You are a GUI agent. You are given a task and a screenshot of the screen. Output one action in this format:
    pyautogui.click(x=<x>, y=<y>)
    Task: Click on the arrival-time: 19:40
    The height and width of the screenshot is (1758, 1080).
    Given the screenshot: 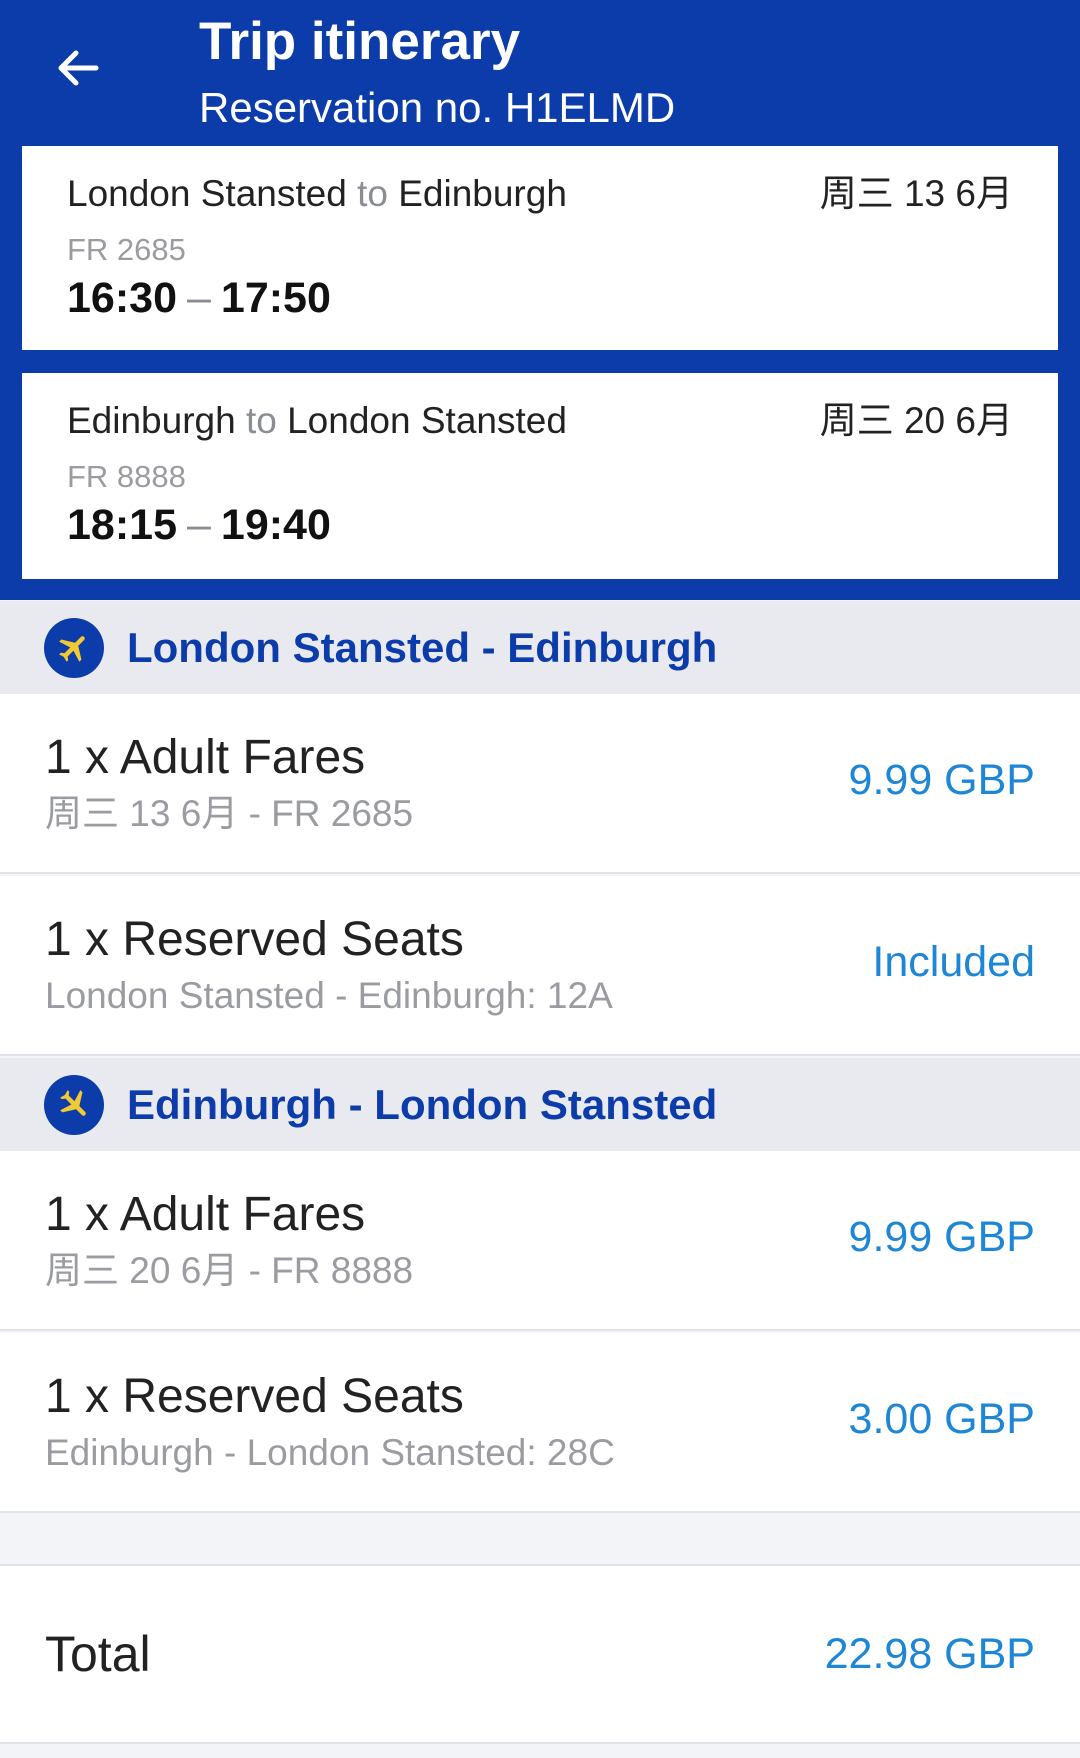 What is the action you would take?
    pyautogui.click(x=275, y=525)
    